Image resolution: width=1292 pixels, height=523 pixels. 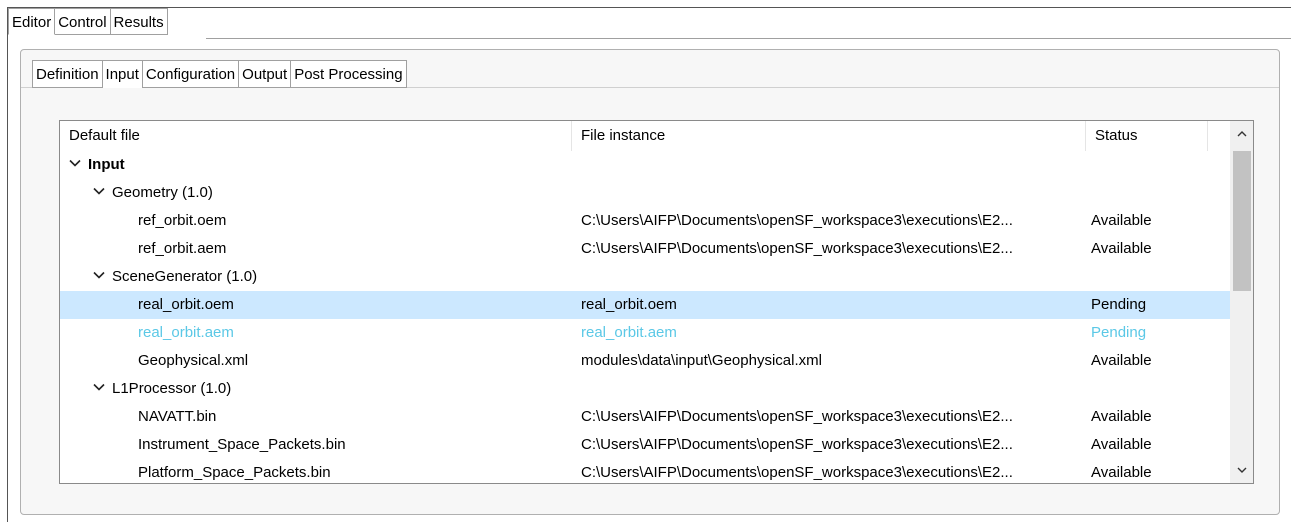 What do you see at coordinates (139, 21) in the screenshot?
I see `tab-results: Results` at bounding box center [139, 21].